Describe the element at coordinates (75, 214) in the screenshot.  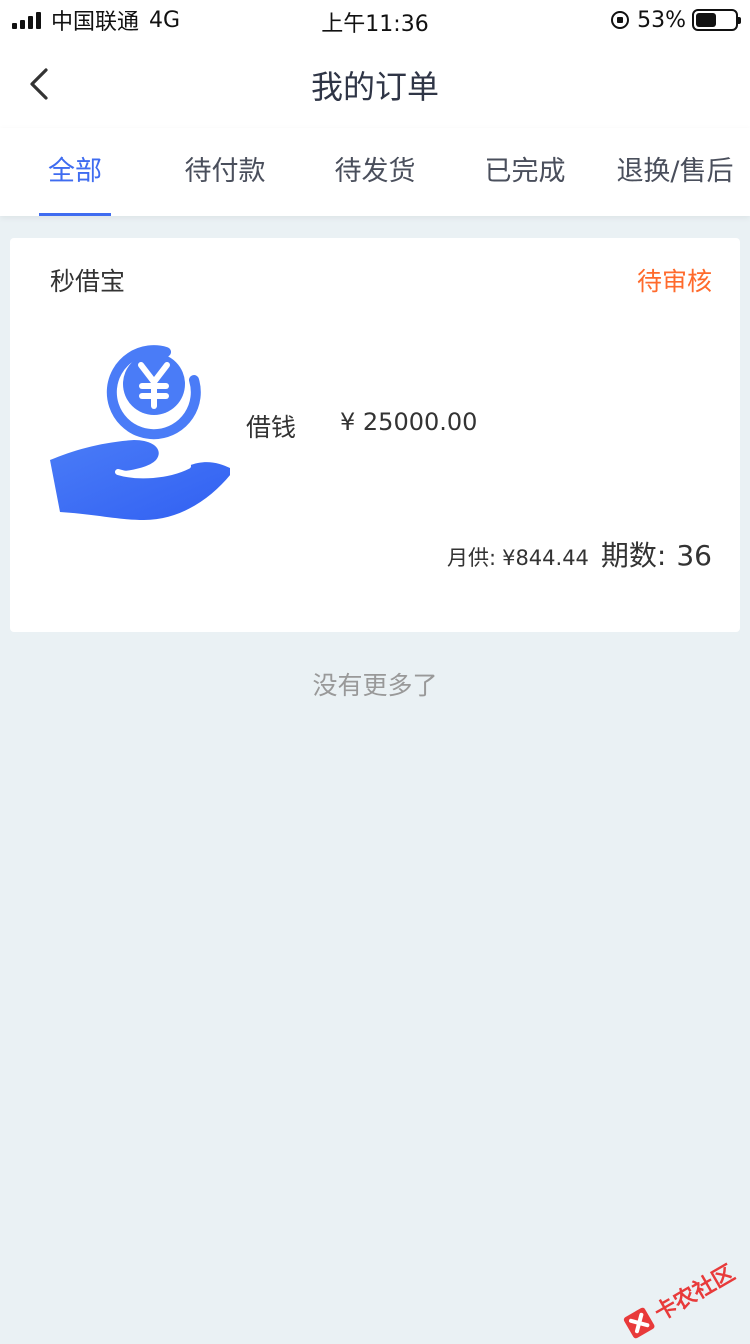
I see `tab-active-indicator` at that location.